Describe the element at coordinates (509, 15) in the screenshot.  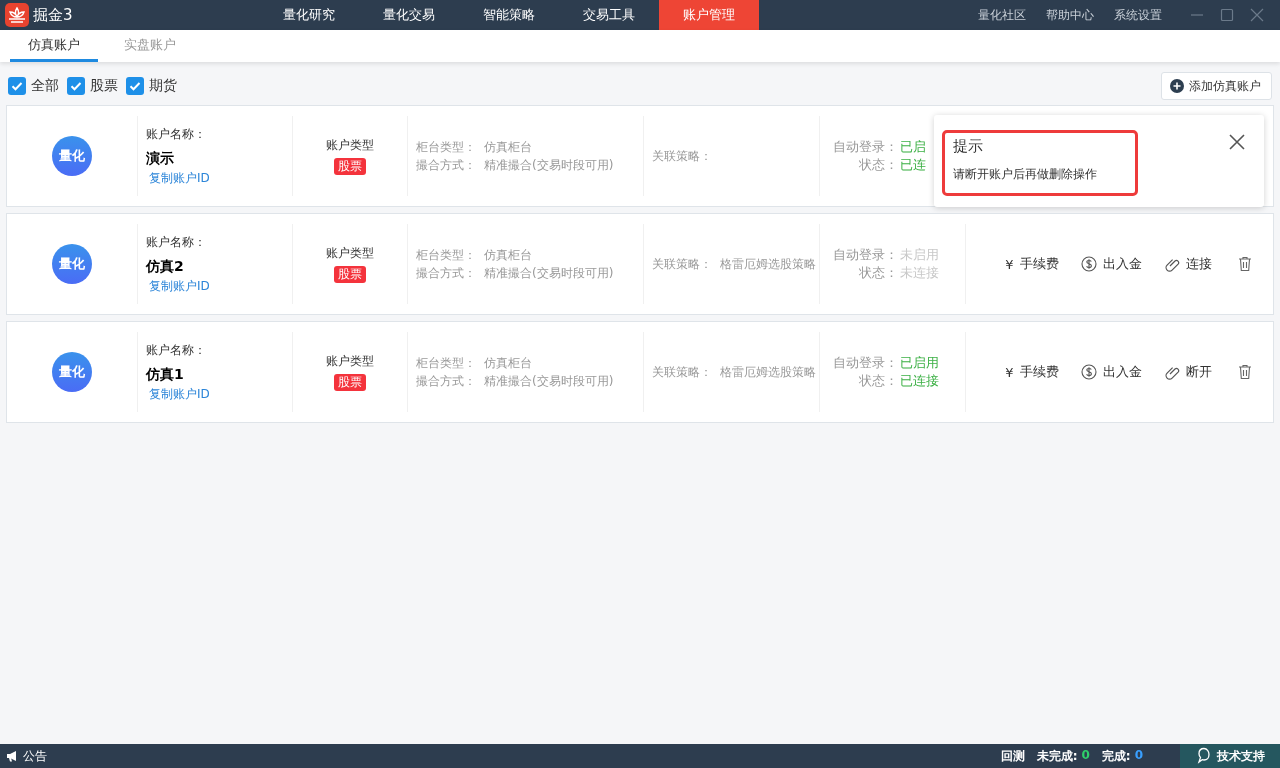
I see `nav-tab: 智能策略` at that location.